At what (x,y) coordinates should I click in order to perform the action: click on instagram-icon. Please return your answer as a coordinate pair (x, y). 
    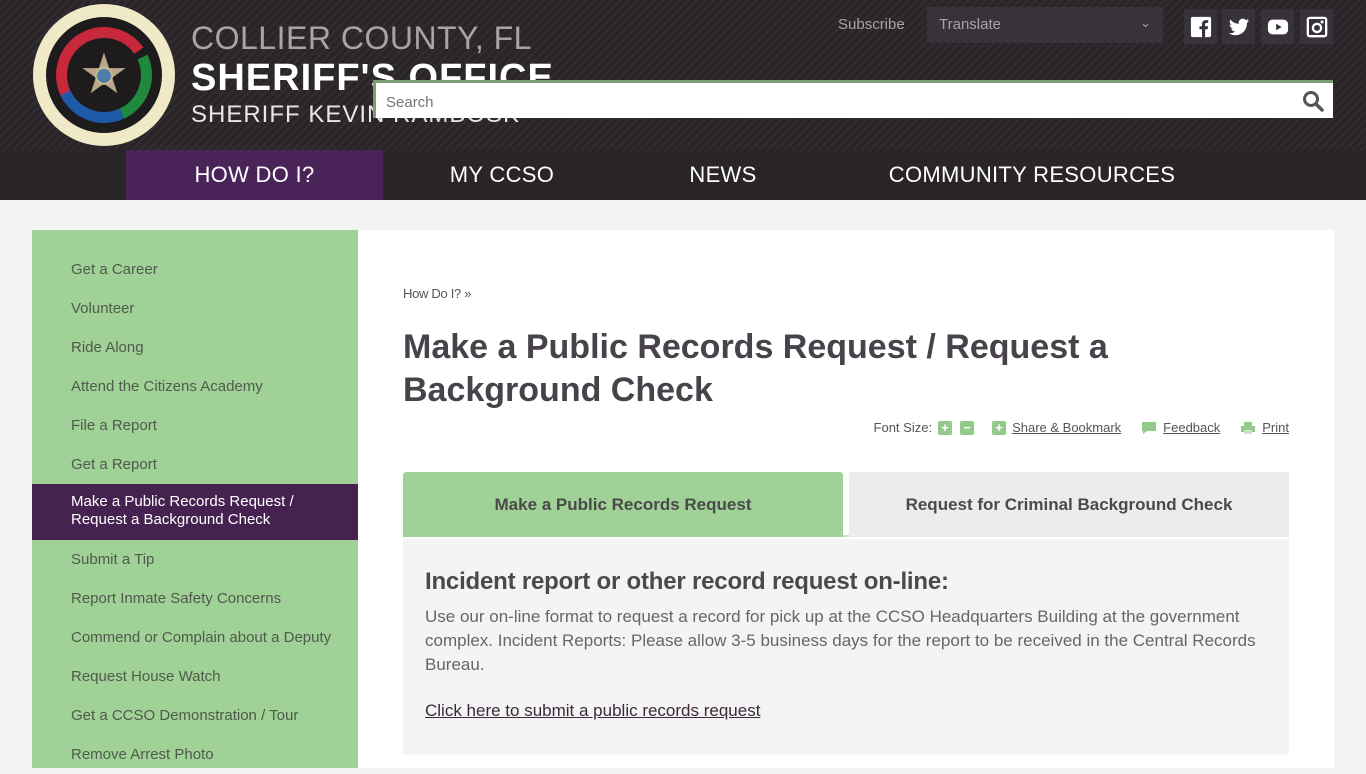
    Looking at the image, I should click on (1316, 26).